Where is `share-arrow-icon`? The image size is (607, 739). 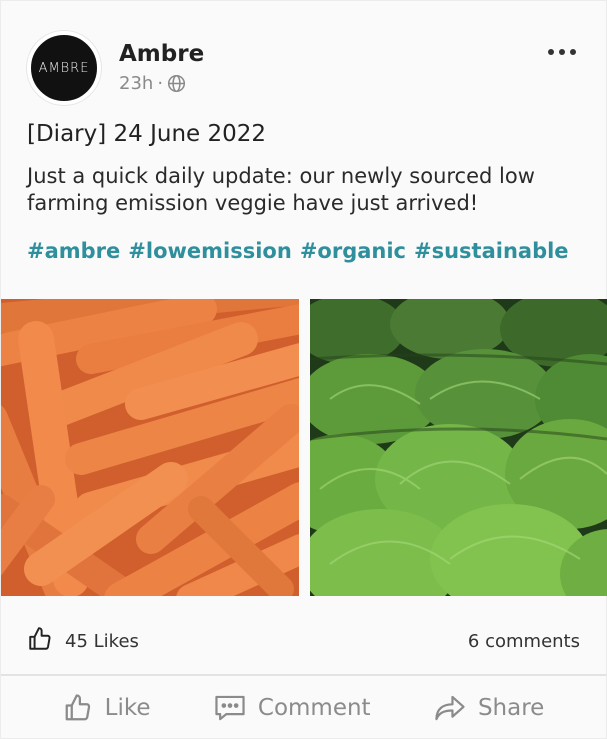
share-arrow-icon is located at coordinates (450, 708).